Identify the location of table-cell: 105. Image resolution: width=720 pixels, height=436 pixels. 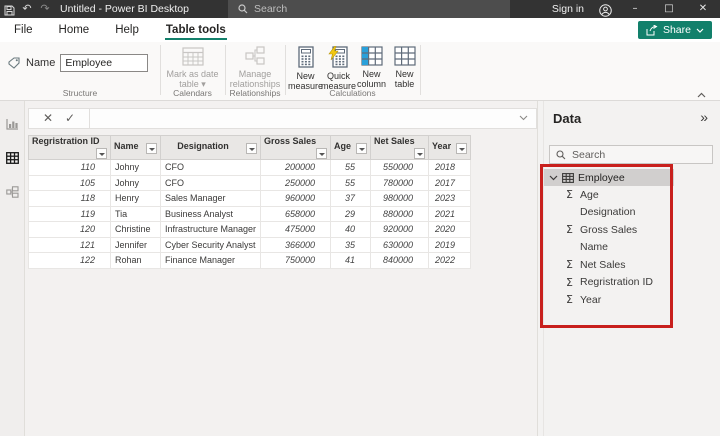
(69, 182).